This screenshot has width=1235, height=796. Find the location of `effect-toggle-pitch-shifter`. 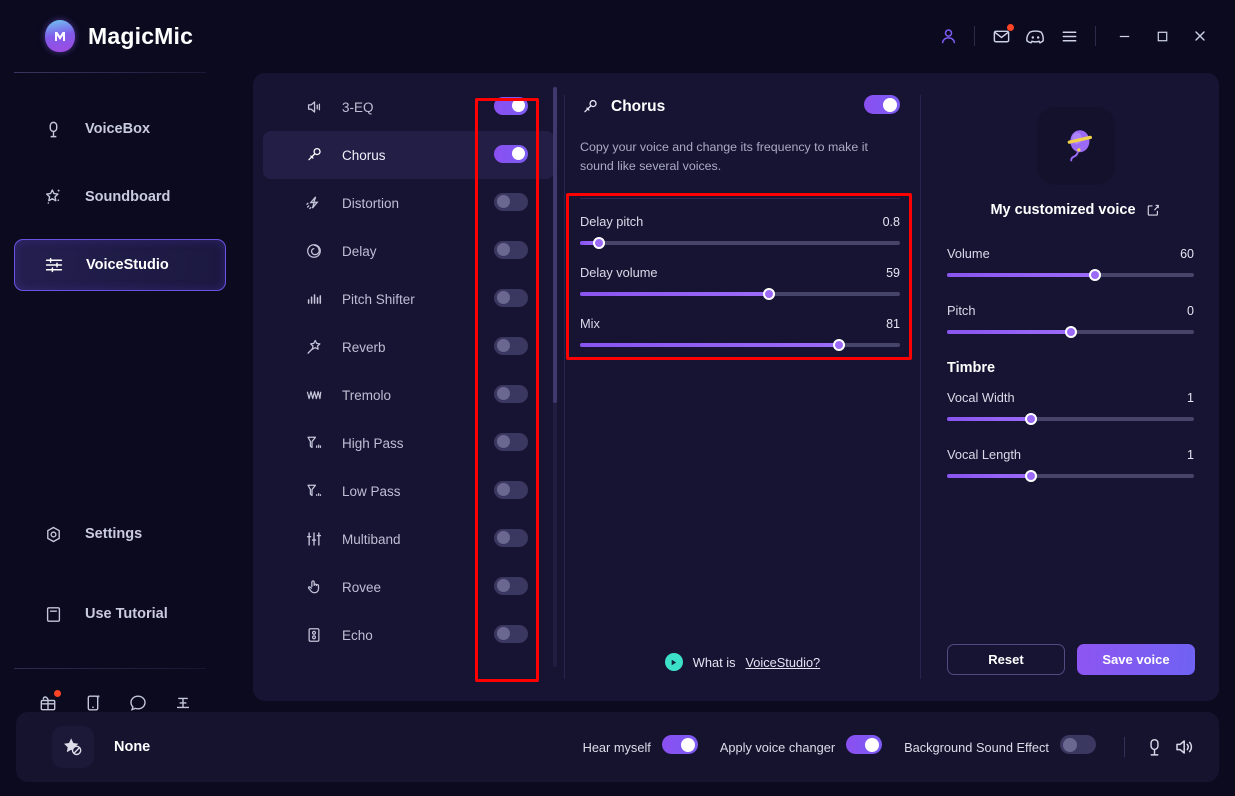

effect-toggle-pitch-shifter is located at coordinates (511, 299).